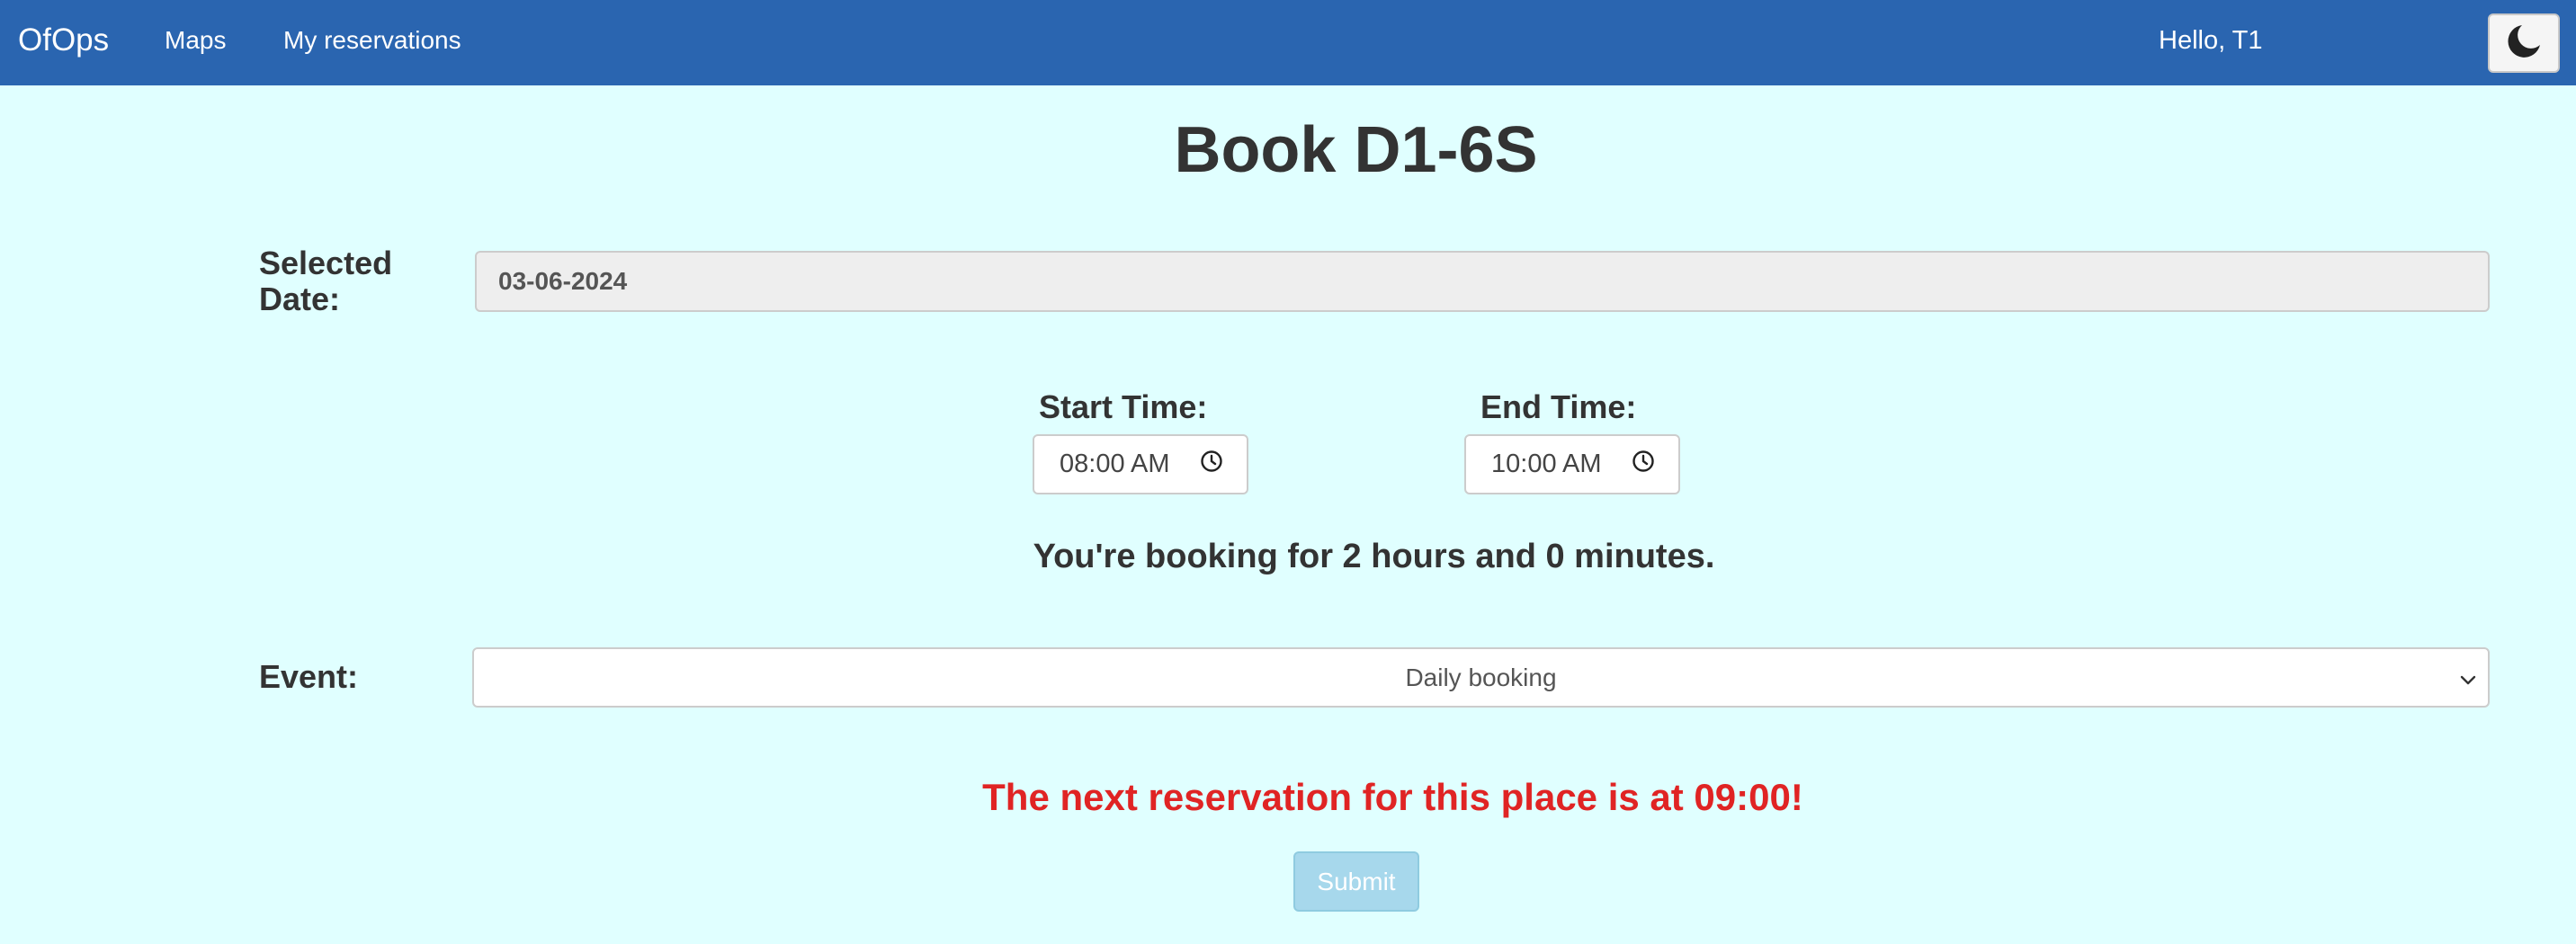 Image resolution: width=2576 pixels, height=944 pixels. Describe the element at coordinates (326, 281) in the screenshot. I see `date-label: Selected Date:` at that location.